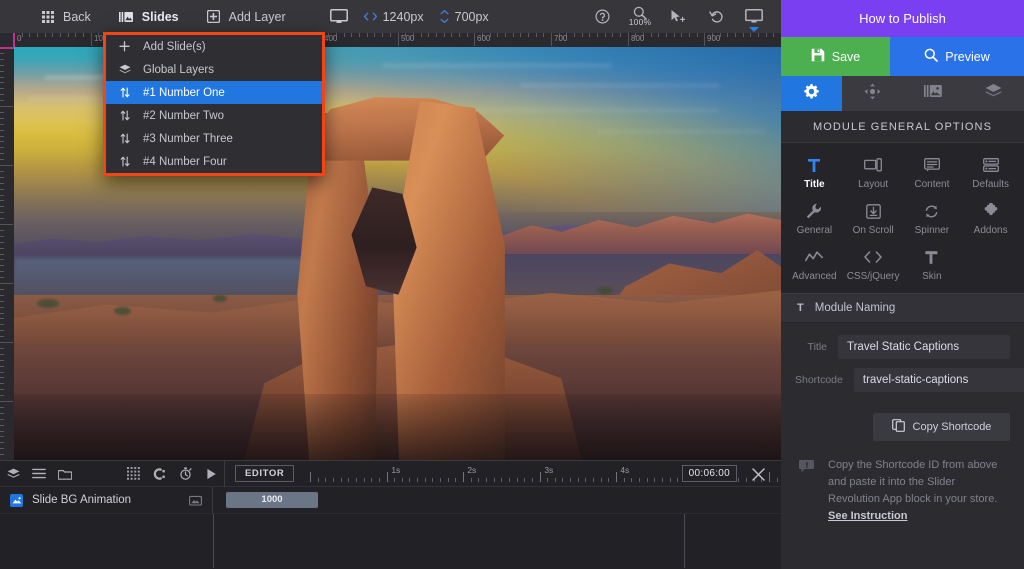 This screenshot has width=1024, height=569. What do you see at coordinates (370, 16) in the screenshot?
I see `horizontal-arrows-icon` at bounding box center [370, 16].